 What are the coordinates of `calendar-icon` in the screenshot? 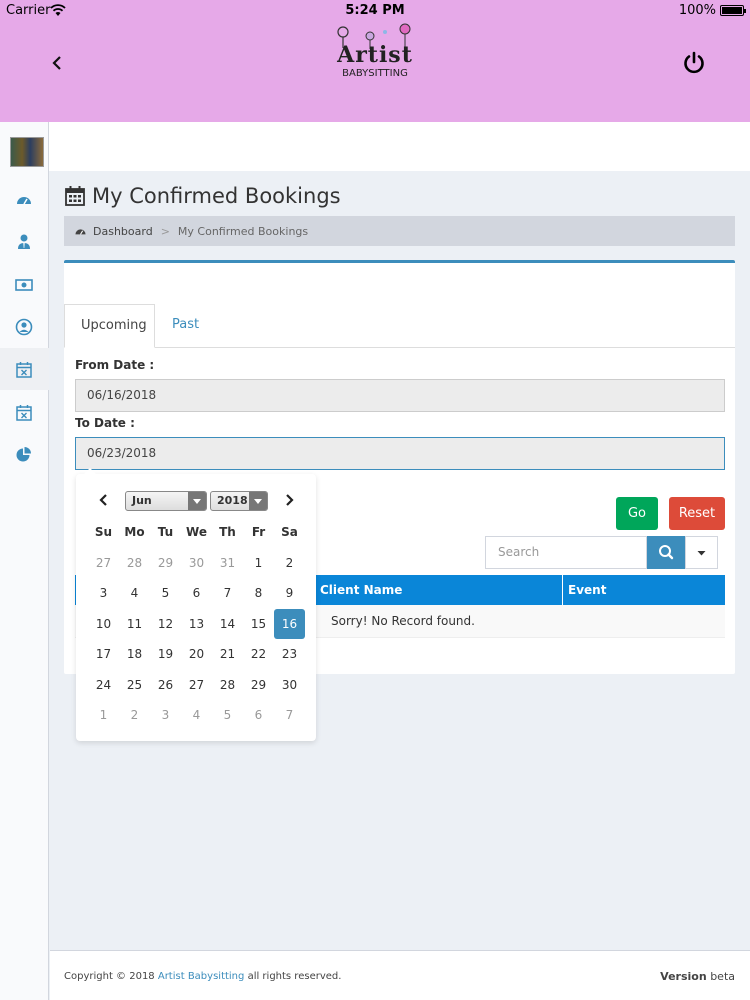 It's located at (75, 196).